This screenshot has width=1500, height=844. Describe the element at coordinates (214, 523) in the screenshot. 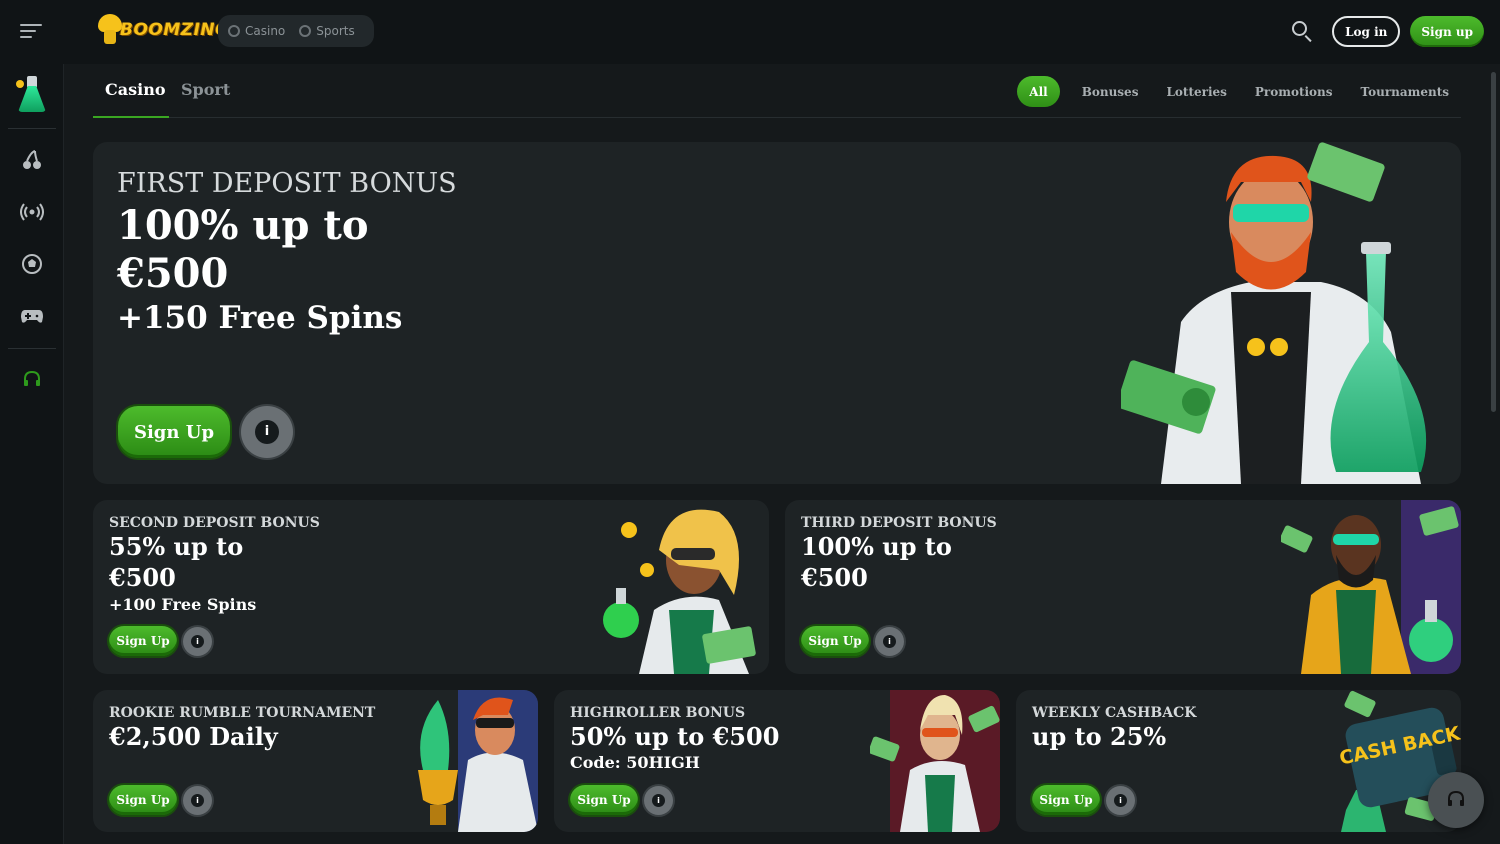

I see `card-title: SECOND DEPOSIT BONUS` at that location.